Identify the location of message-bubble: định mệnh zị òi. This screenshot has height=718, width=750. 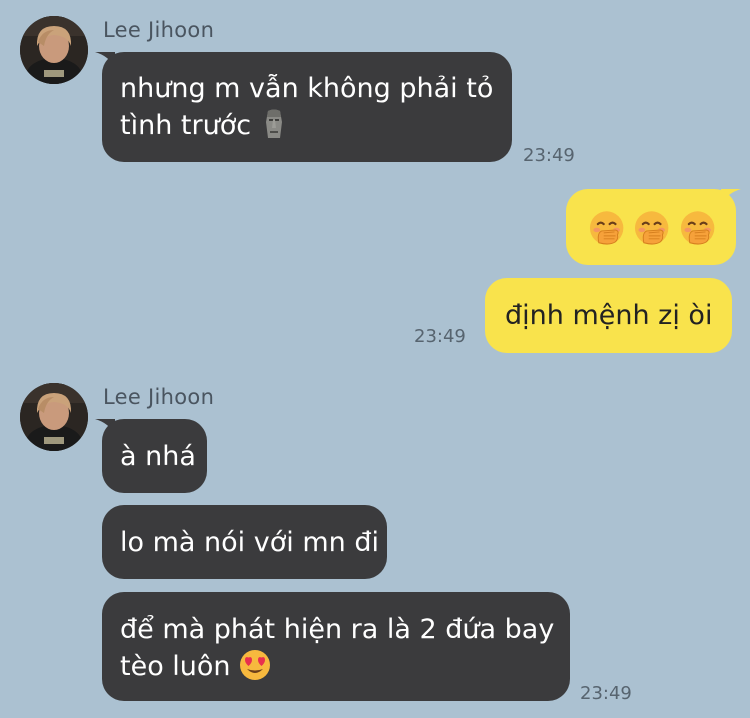
(608, 315).